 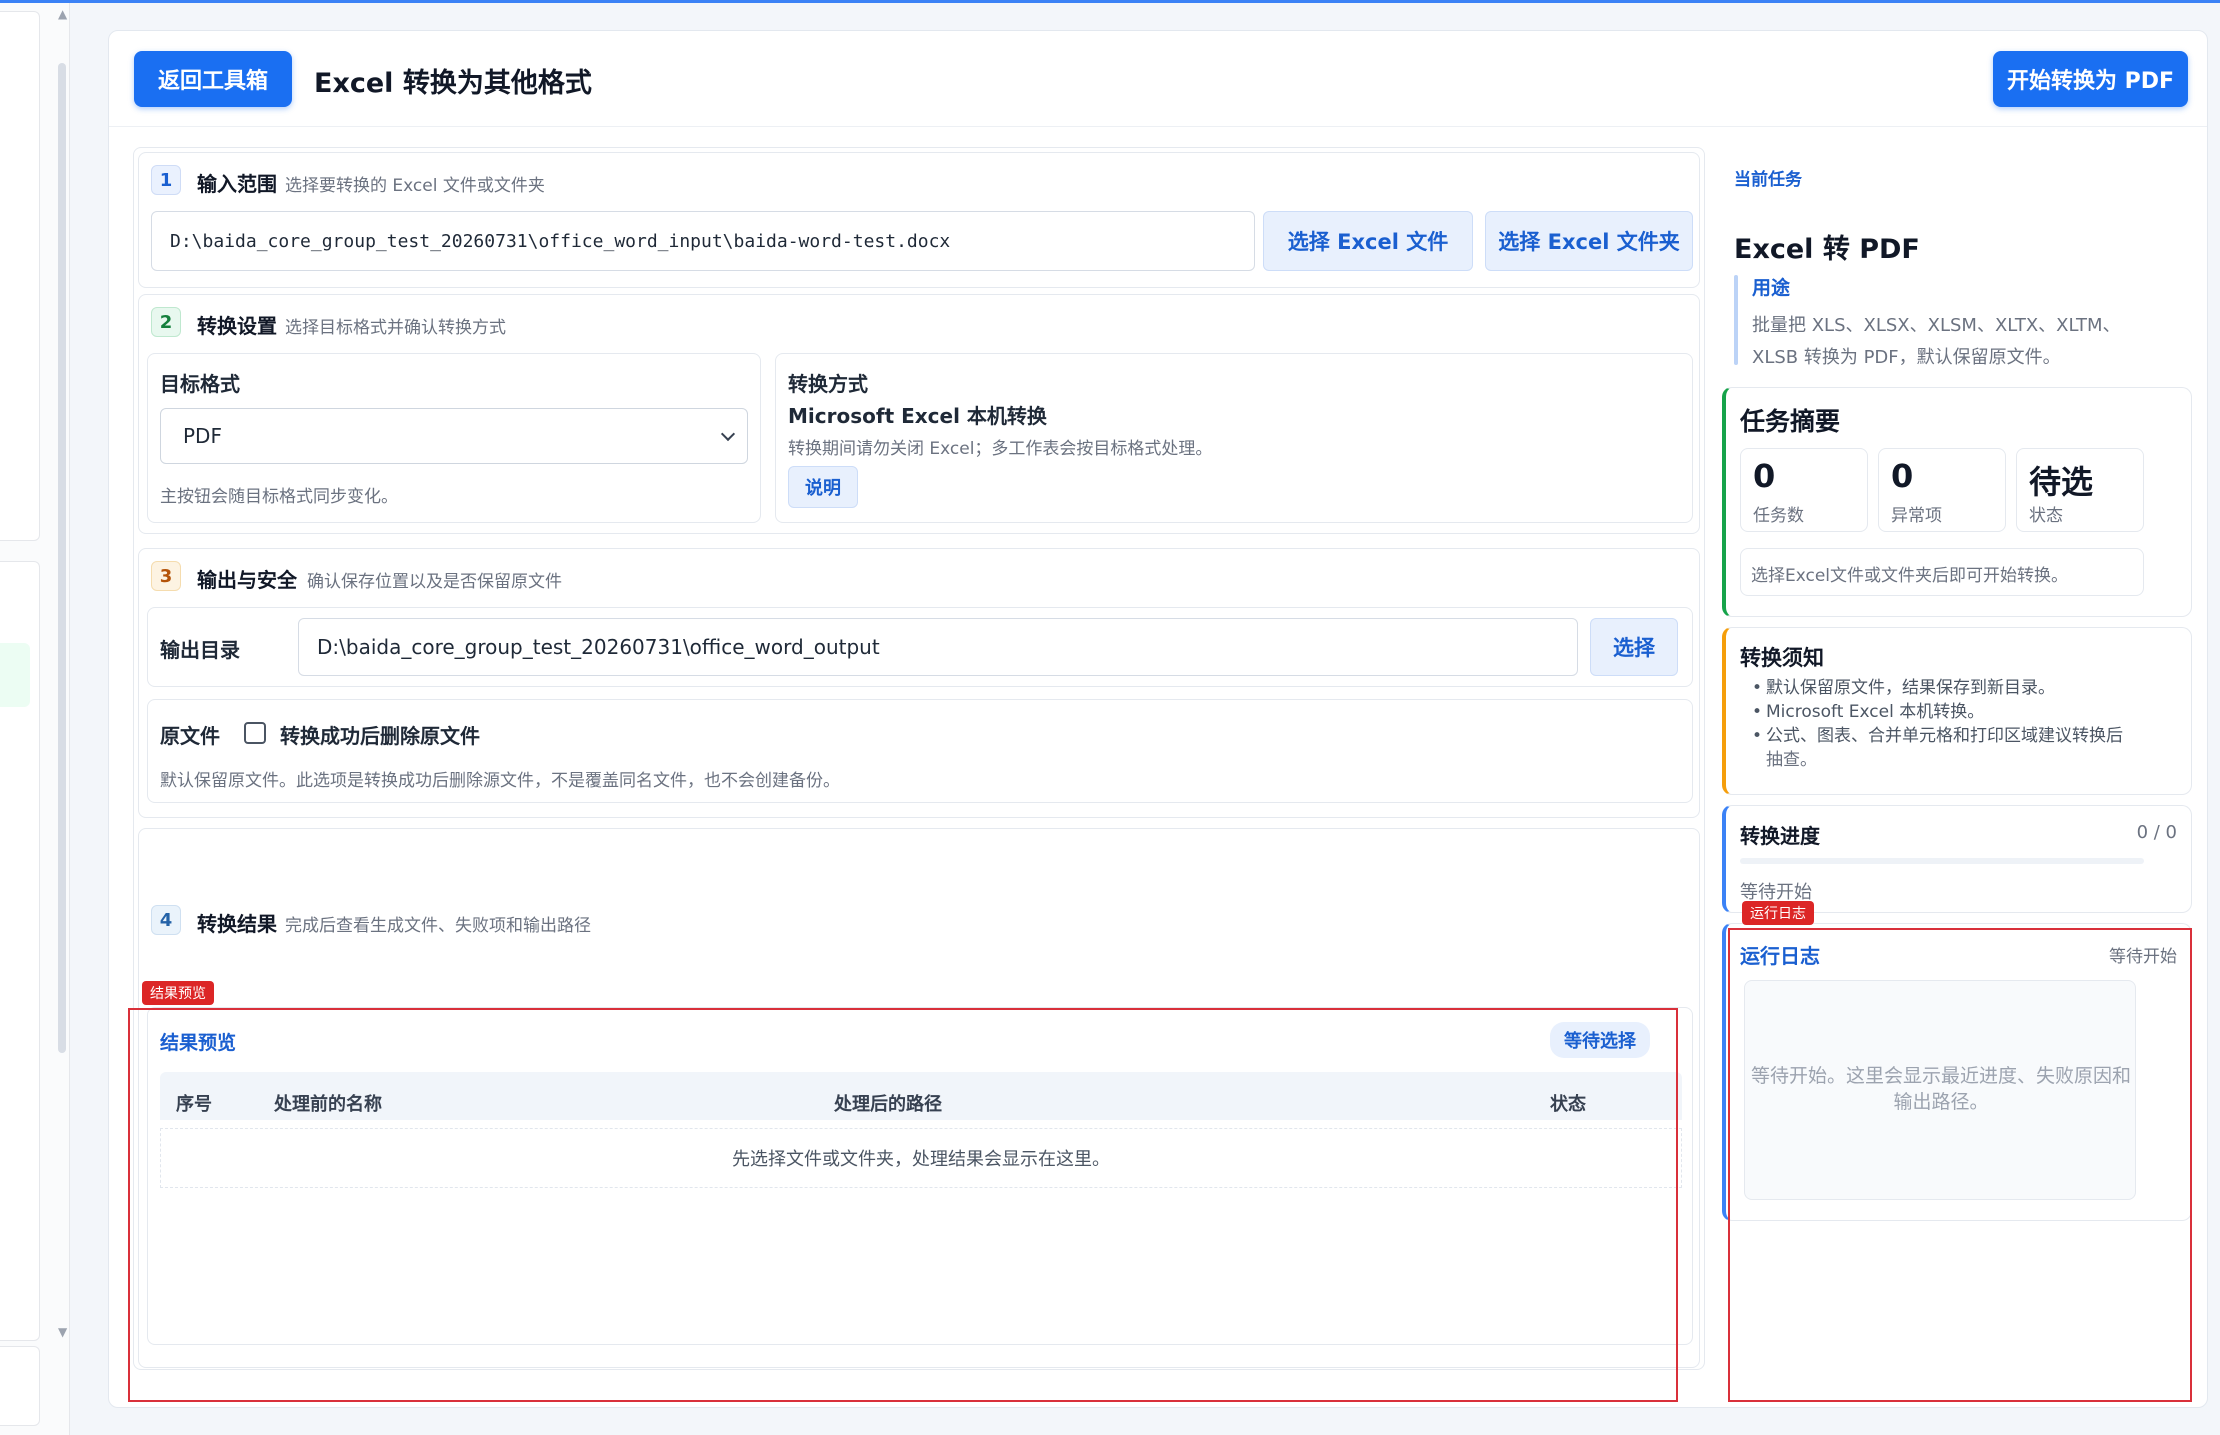 What do you see at coordinates (1771, 288) in the screenshot?
I see `purpose-label: 用途` at bounding box center [1771, 288].